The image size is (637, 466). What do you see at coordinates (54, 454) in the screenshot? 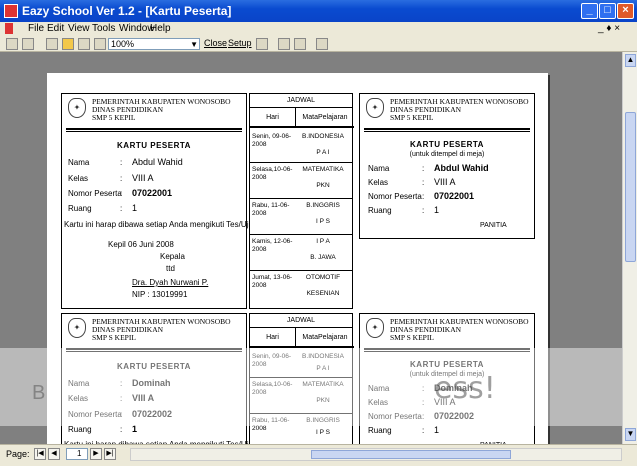
I see `previous-page-icon: ◀` at bounding box center [54, 454].